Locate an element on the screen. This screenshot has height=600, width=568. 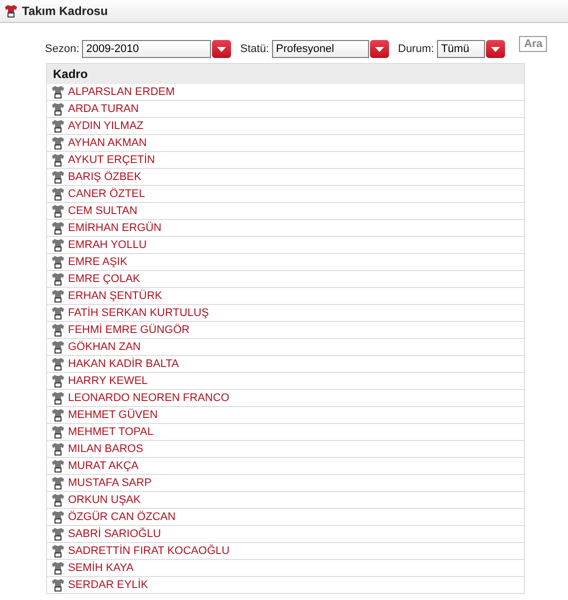
player-link: FATİH SERKAN KURTULUŞ is located at coordinates (138, 313).